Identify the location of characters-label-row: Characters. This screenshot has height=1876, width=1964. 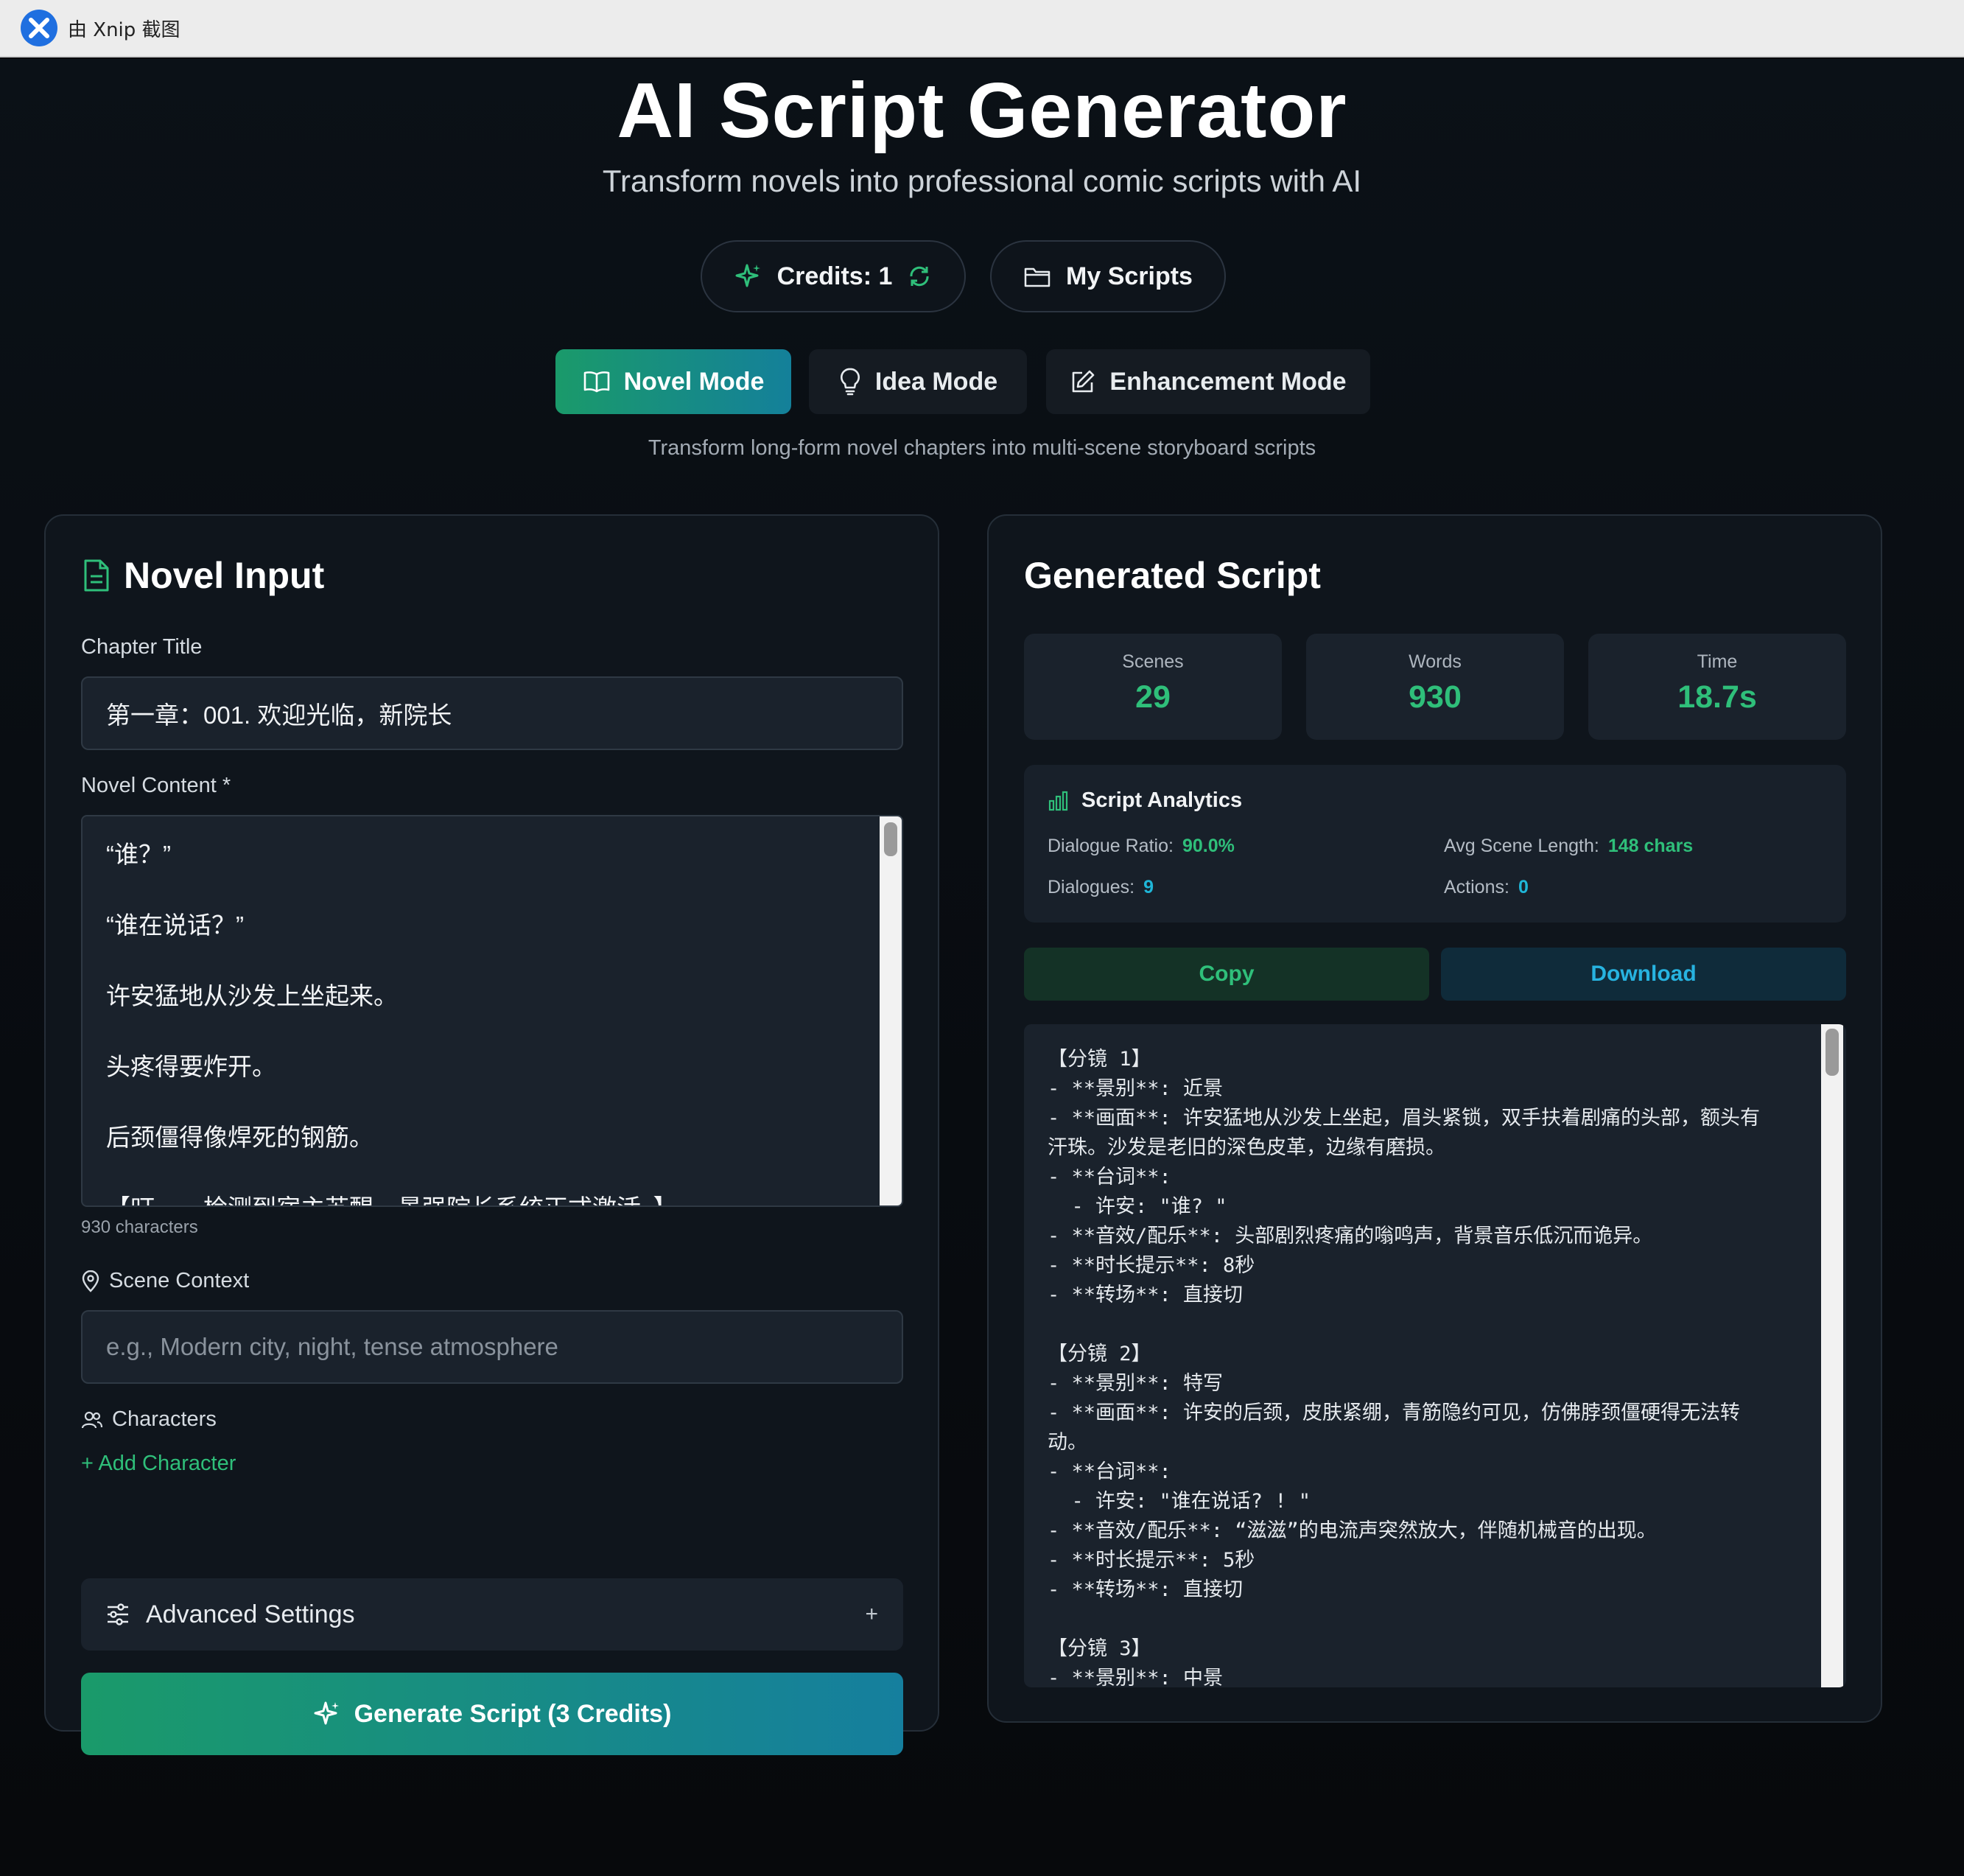
(149, 1419).